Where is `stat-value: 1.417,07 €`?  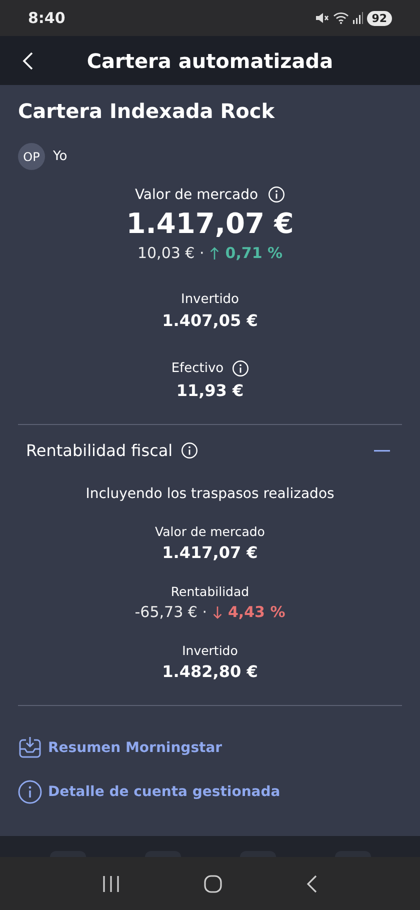 stat-value: 1.417,07 € is located at coordinates (210, 552).